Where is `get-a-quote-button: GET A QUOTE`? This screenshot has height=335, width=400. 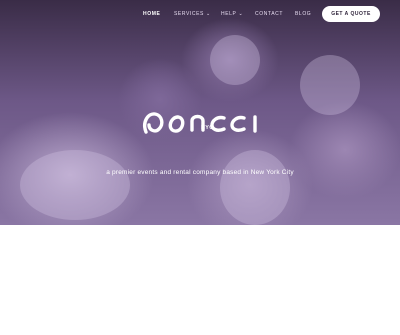 get-a-quote-button: GET A QUOTE is located at coordinates (351, 14).